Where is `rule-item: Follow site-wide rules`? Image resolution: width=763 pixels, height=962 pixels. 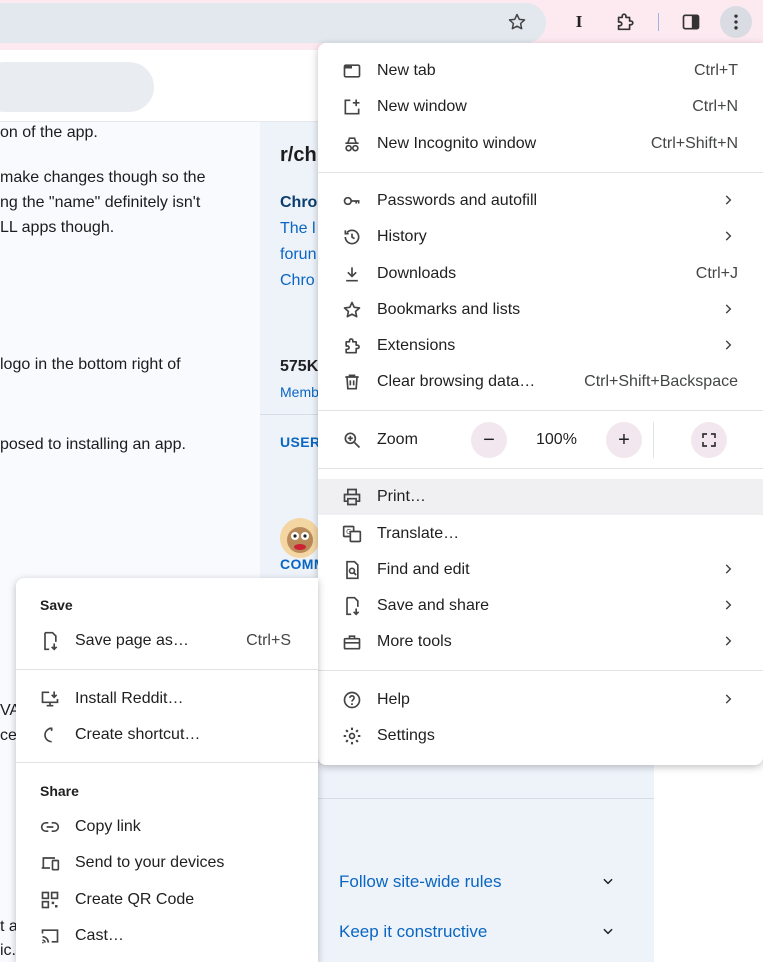 rule-item: Follow site-wide rules is located at coordinates (489, 882).